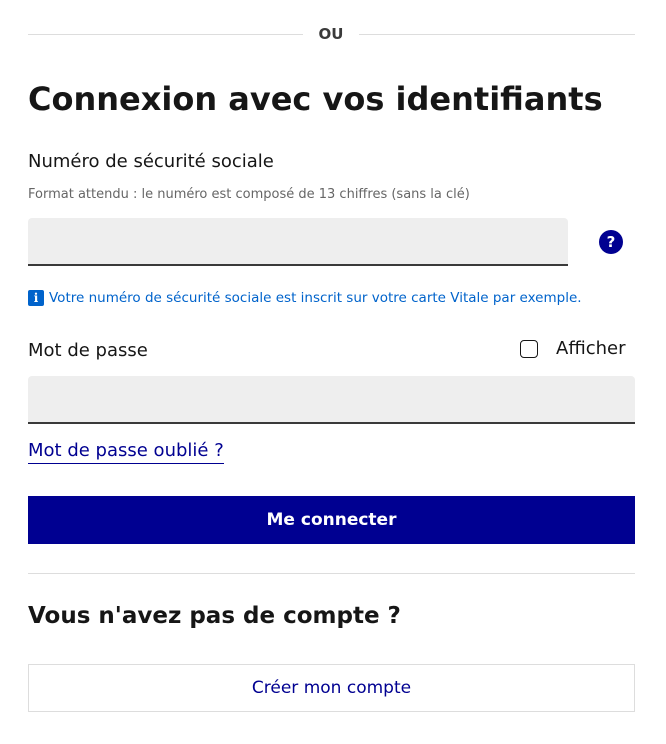 The height and width of the screenshot is (744, 666). Describe the element at coordinates (315, 99) in the screenshot. I see `page-title: Connexion avec vos identifiants` at that location.